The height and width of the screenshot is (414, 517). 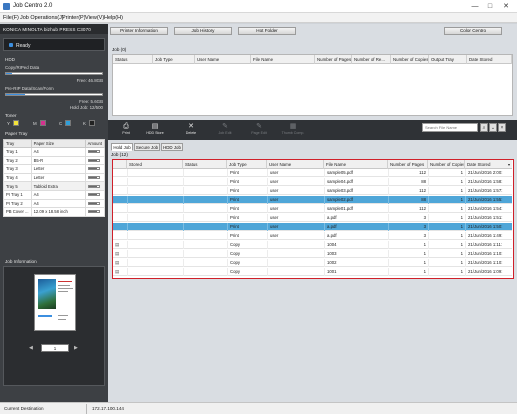 What do you see at coordinates (489, 59) in the screenshot?
I see `col-date-stored: Date Stored` at bounding box center [489, 59].